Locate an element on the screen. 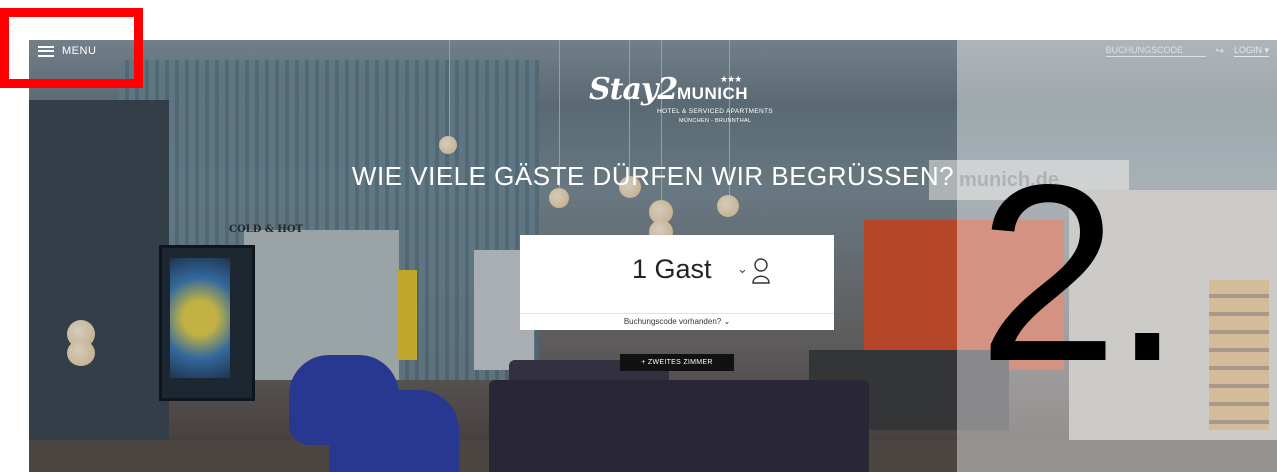 The height and width of the screenshot is (472, 1277). logo-stars: ★★★ is located at coordinates (731, 79).